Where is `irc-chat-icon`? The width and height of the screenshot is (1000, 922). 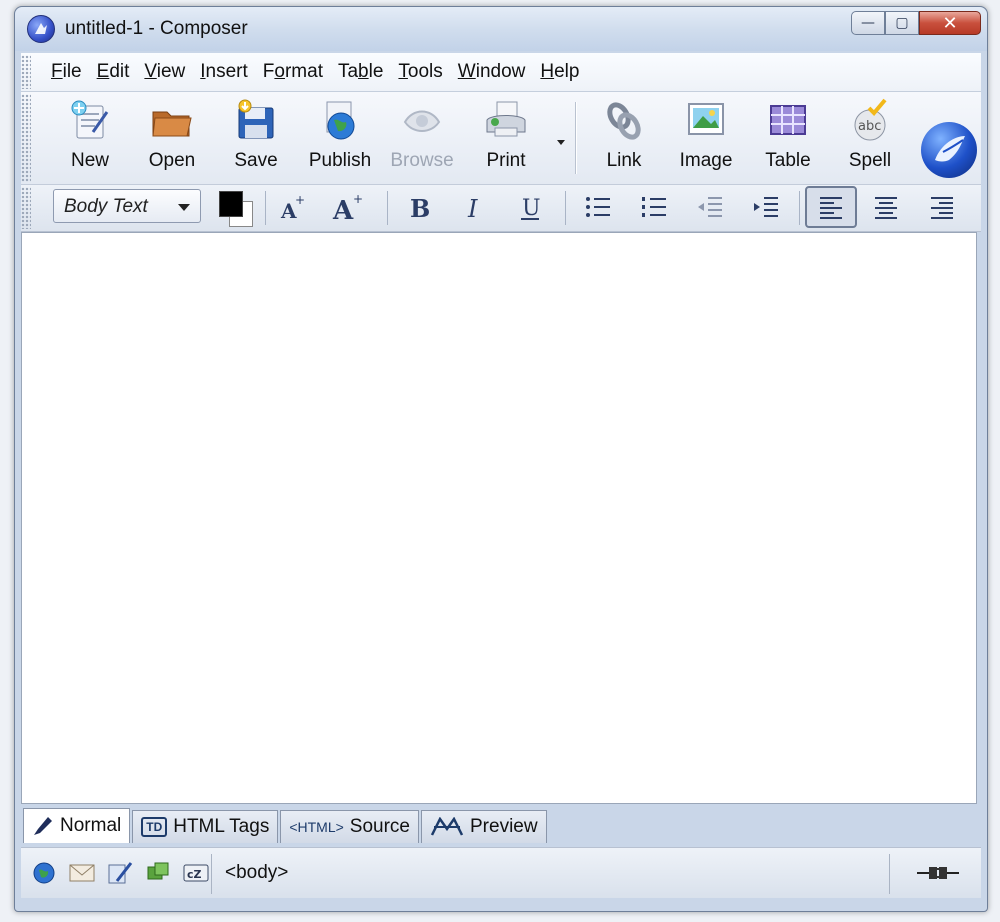 irc-chat-icon is located at coordinates (158, 873).